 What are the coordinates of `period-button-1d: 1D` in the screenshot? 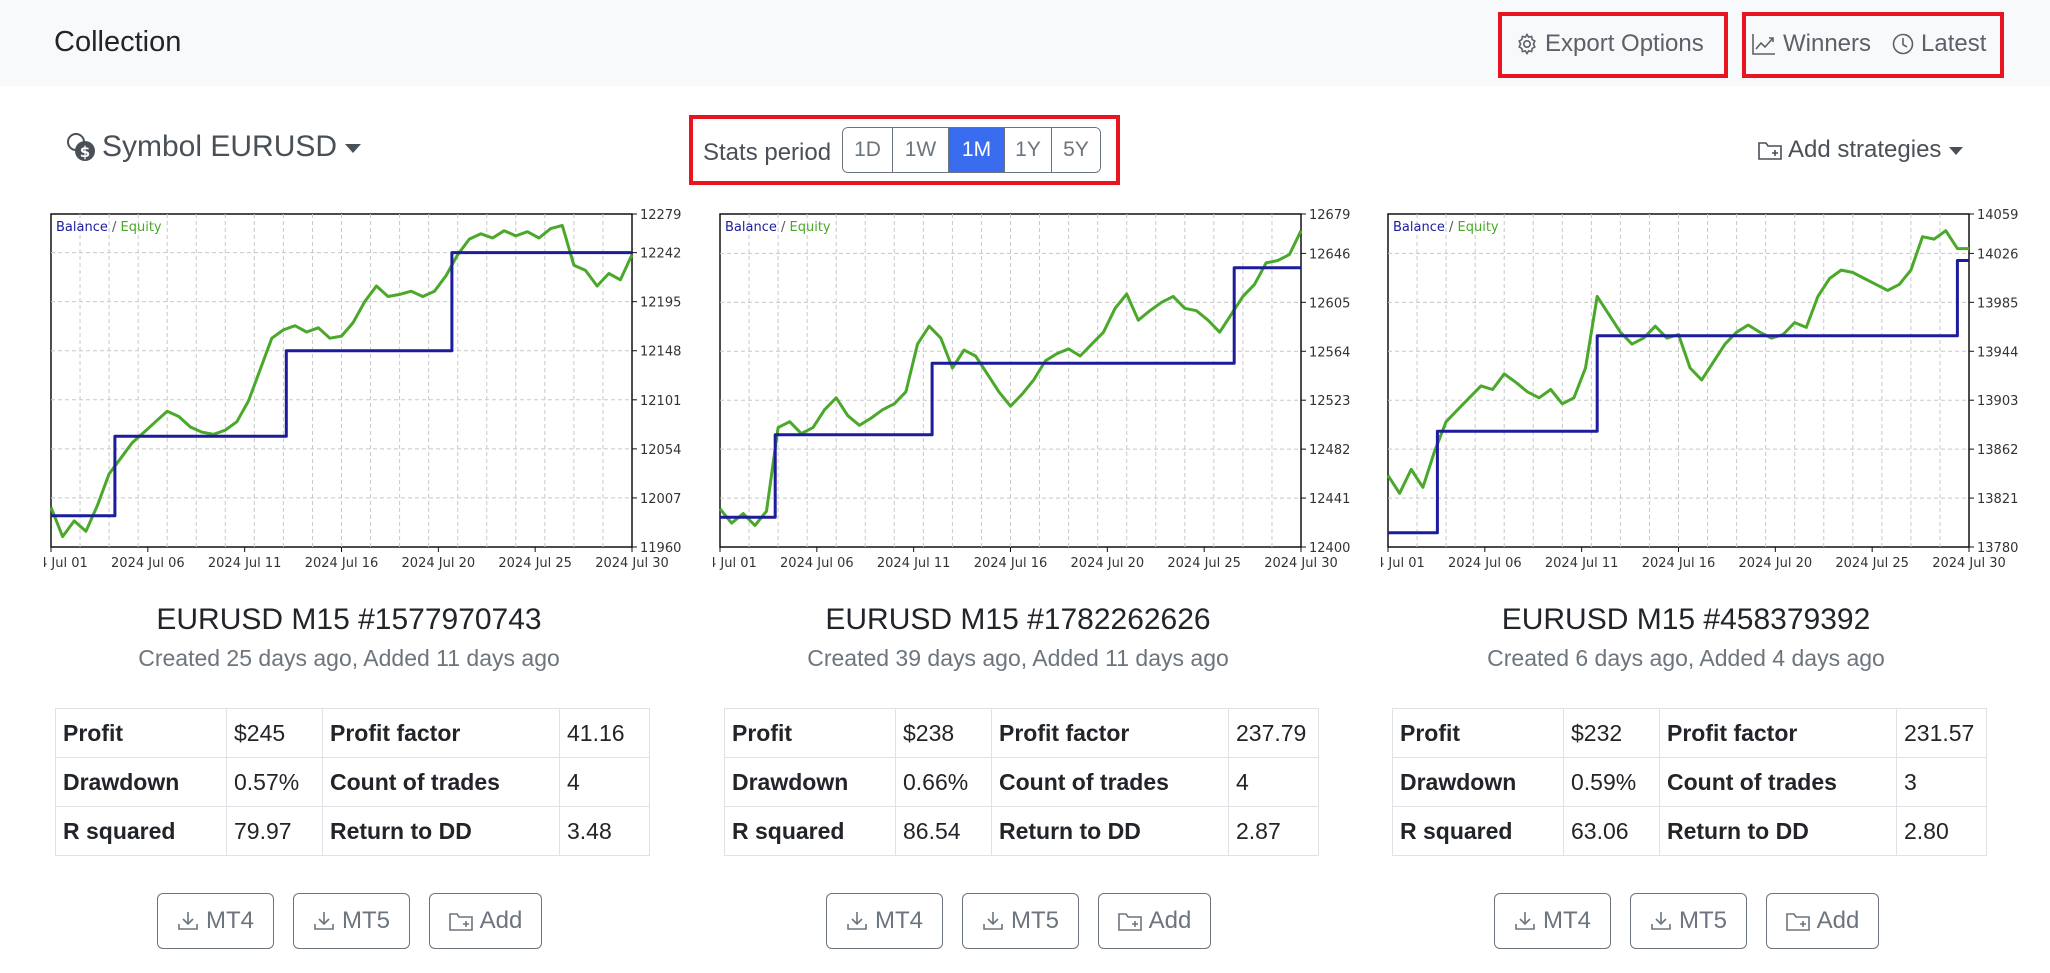 It's located at (868, 150).